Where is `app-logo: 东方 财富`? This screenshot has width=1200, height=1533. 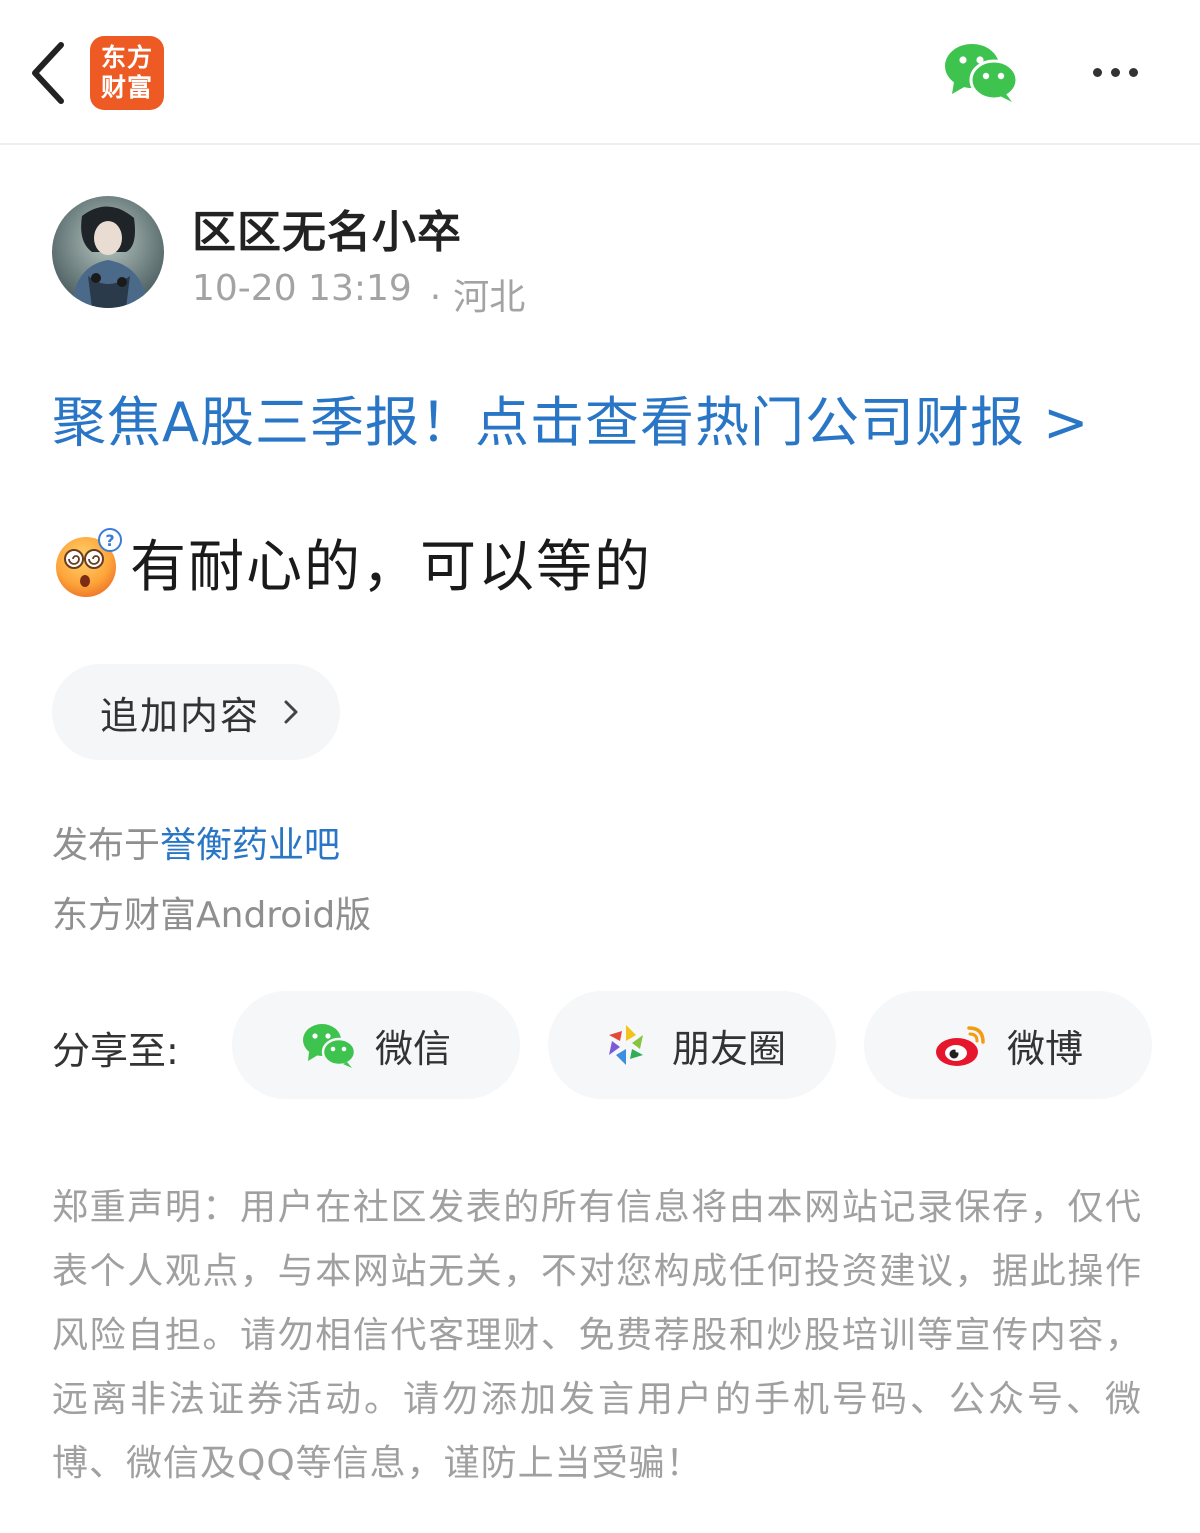 app-logo: 东方 财富 is located at coordinates (127, 73).